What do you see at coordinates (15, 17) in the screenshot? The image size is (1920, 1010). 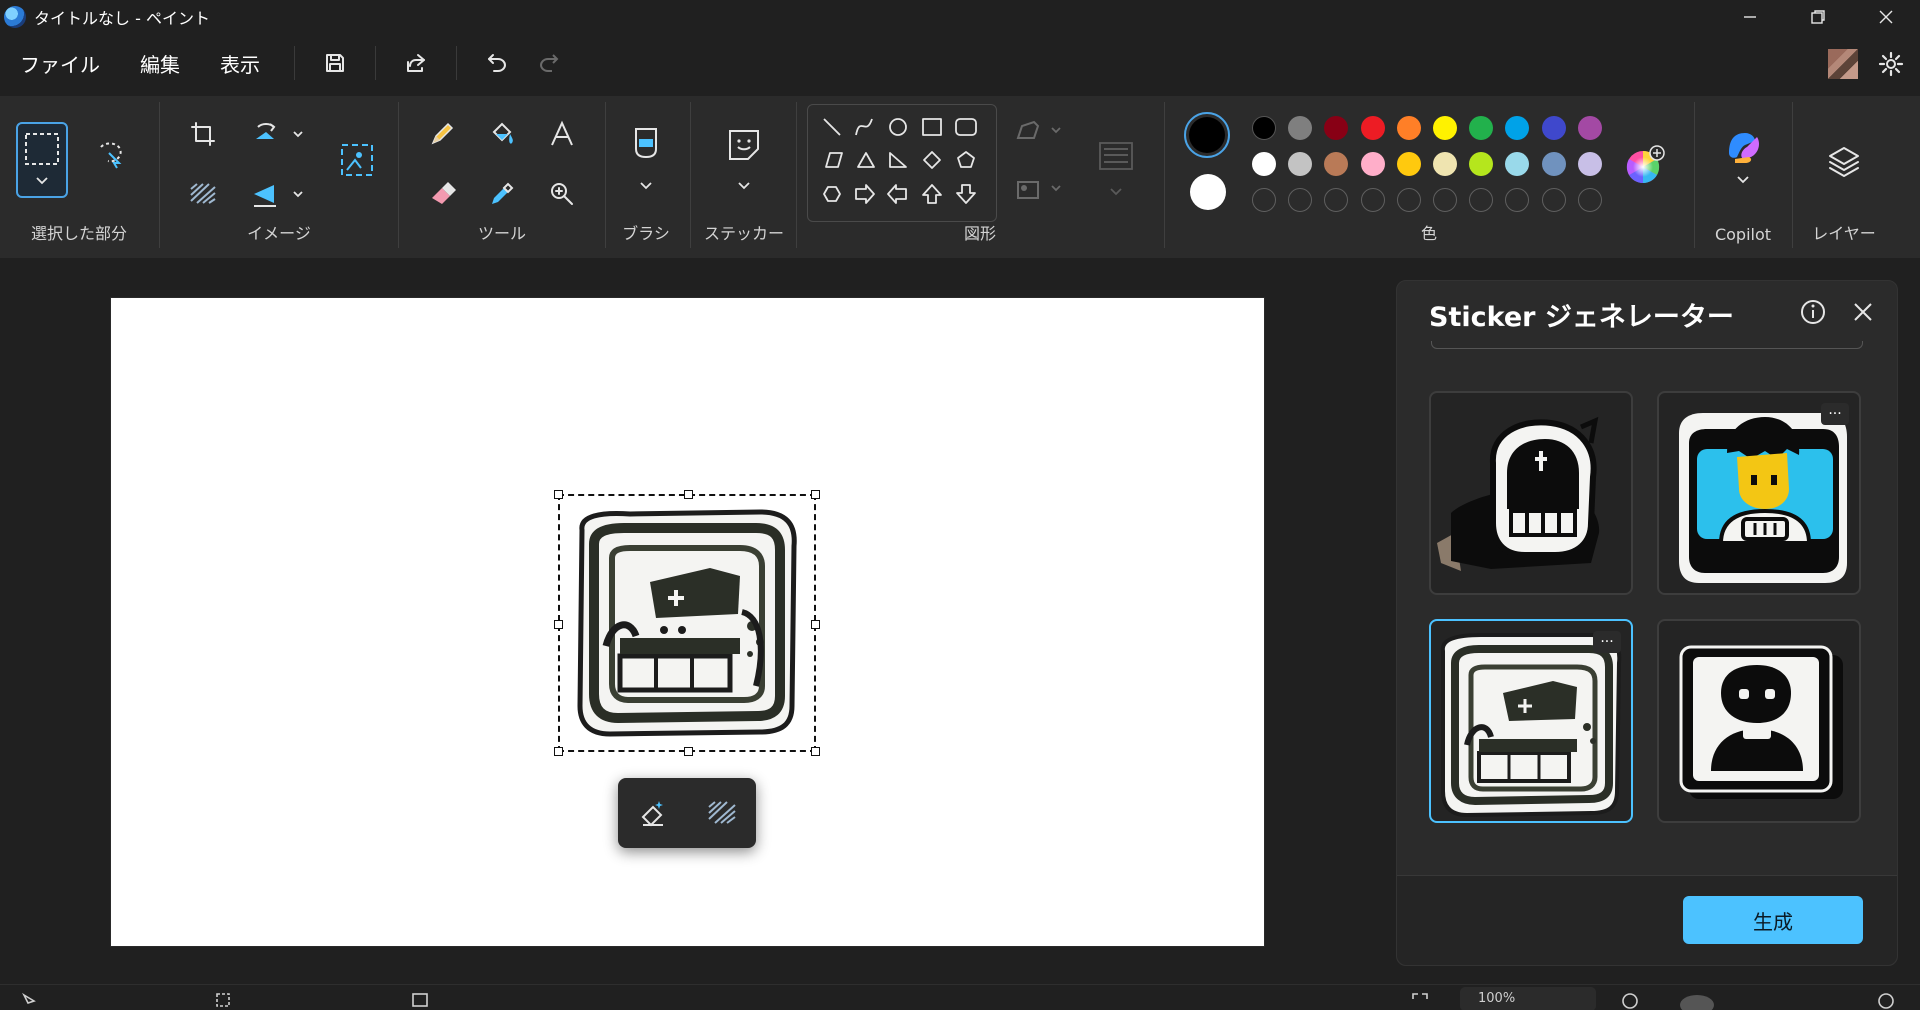 I see `paint-app-icon` at bounding box center [15, 17].